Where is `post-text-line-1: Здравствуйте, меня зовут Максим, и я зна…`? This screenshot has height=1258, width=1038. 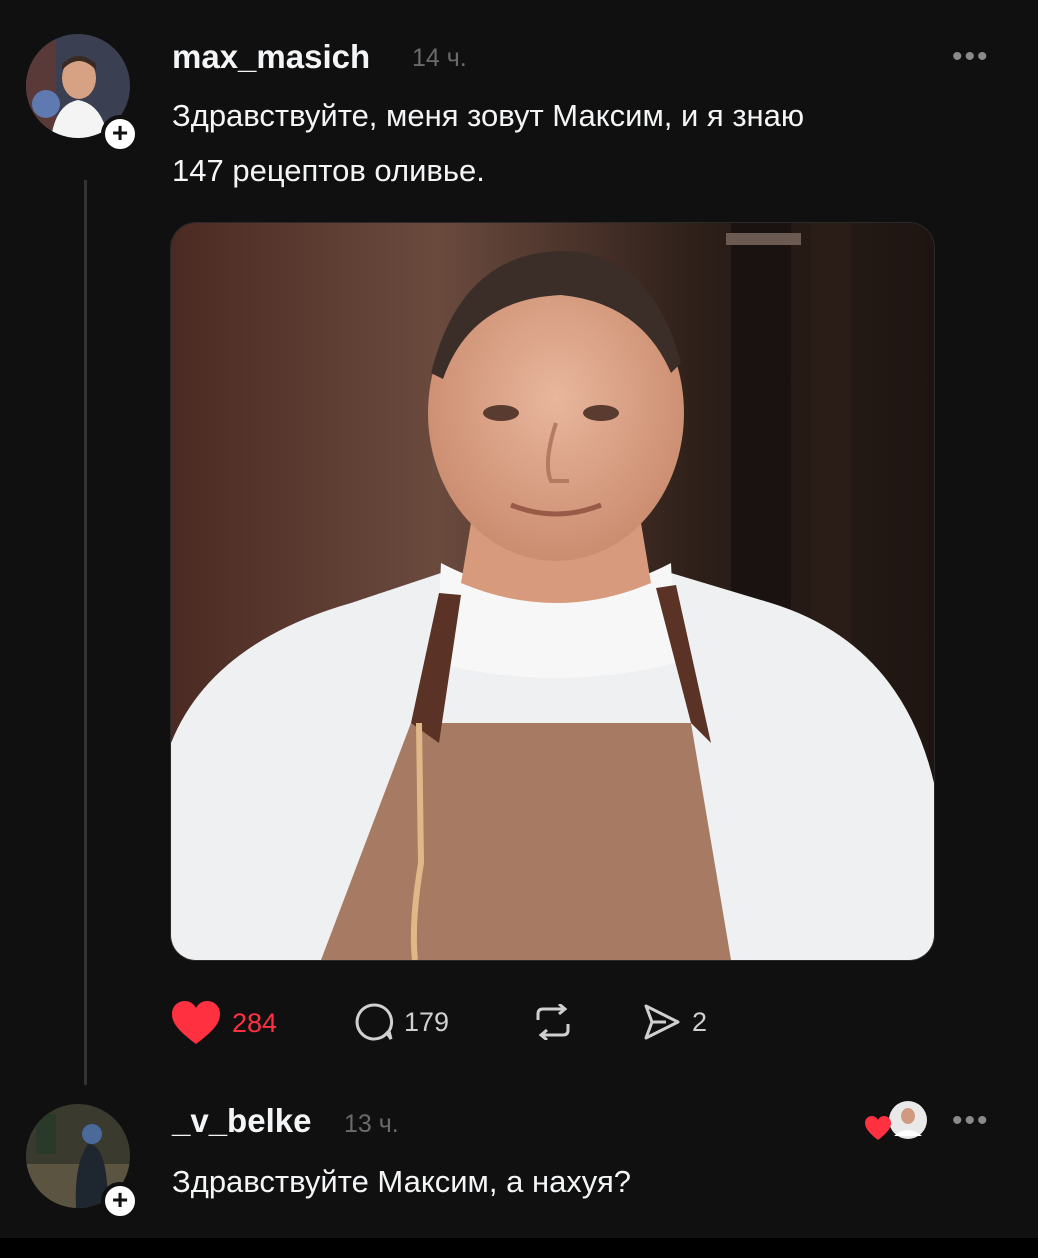 post-text-line-1: Здравствуйте, меня зовут Максим, и я зна… is located at coordinates (488, 115).